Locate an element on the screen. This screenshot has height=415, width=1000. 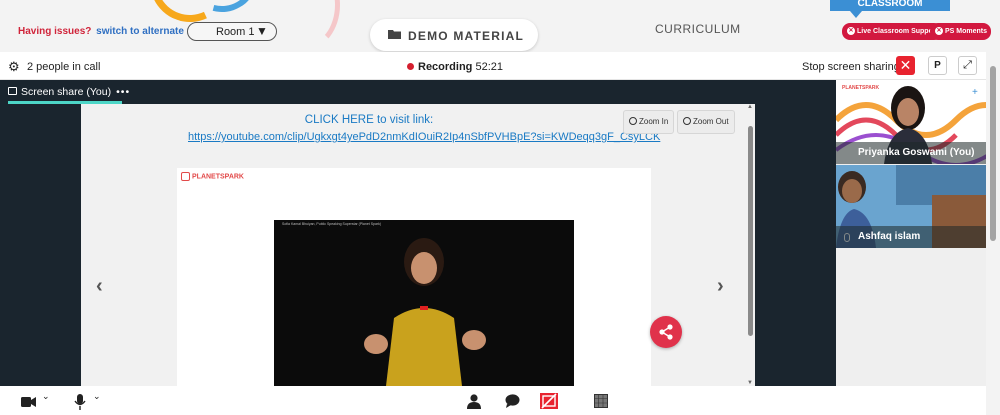
scrollbar-thumb is located at coordinates (750, 231).